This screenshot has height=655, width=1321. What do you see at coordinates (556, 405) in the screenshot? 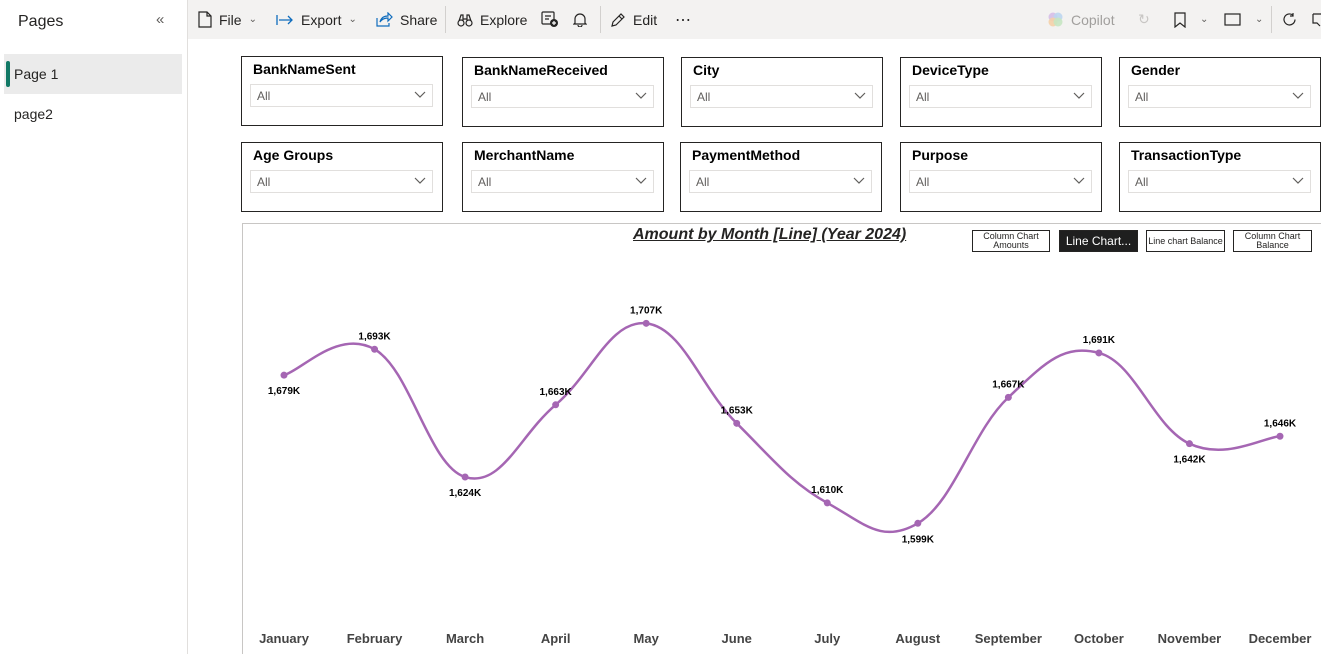
I see `data-point-april` at bounding box center [556, 405].